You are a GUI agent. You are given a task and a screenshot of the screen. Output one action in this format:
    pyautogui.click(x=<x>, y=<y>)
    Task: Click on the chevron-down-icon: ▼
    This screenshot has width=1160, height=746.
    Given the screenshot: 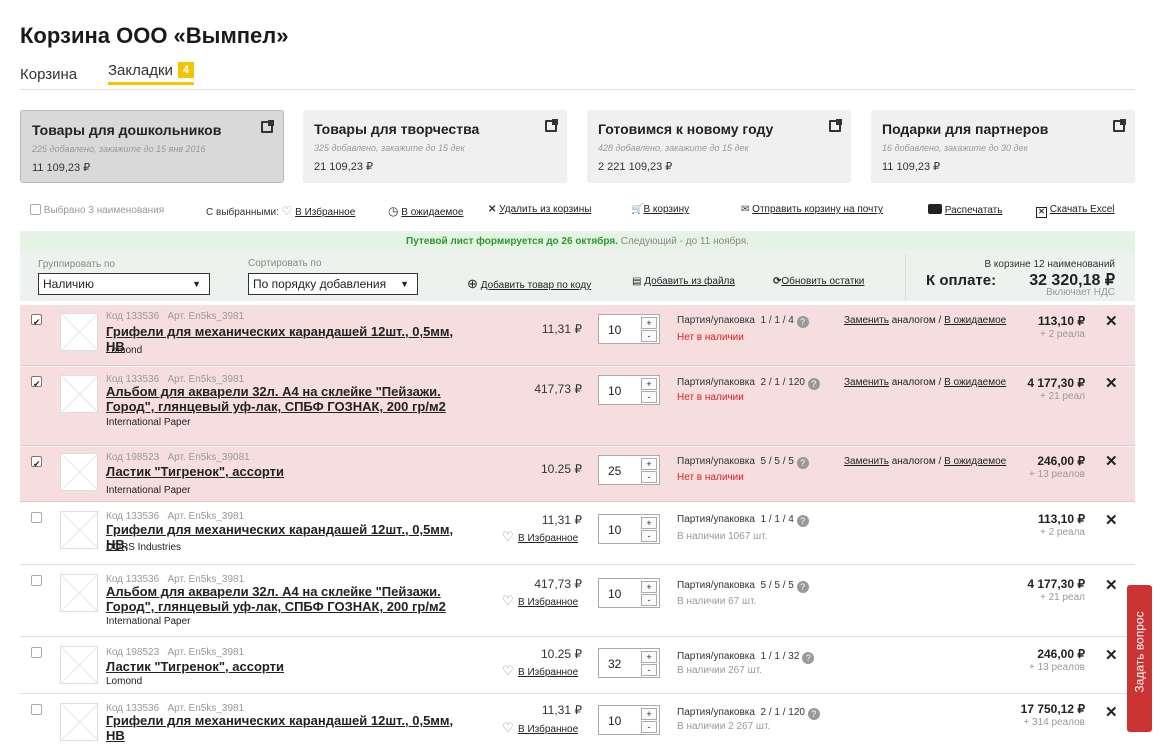 What is the action you would take?
    pyautogui.click(x=404, y=284)
    